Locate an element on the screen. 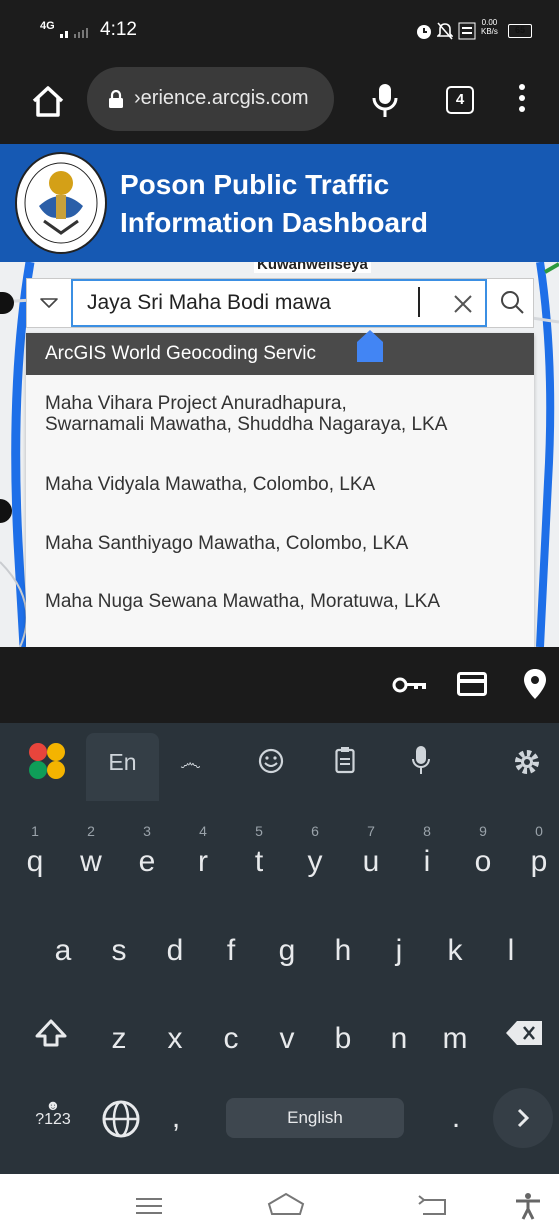 The image size is (559, 1220). status-bar: 4G 4:12 0.00 KB/s 65 is located at coordinates (279, 32).